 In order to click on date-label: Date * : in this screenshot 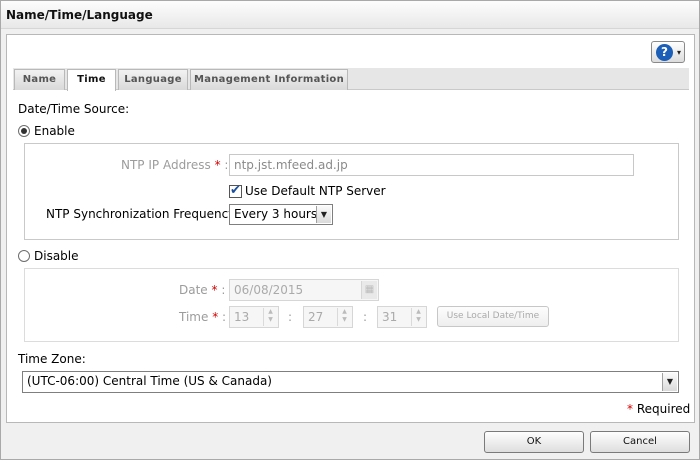, I will do `click(202, 290)`.